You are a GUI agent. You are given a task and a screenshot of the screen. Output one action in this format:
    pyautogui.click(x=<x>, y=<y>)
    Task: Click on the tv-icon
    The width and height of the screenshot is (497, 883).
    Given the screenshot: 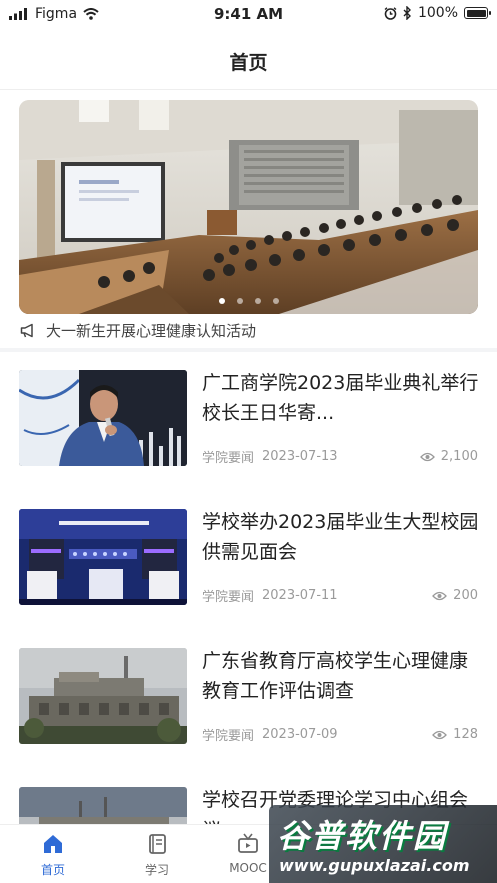 What is the action you would take?
    pyautogui.click(x=248, y=843)
    